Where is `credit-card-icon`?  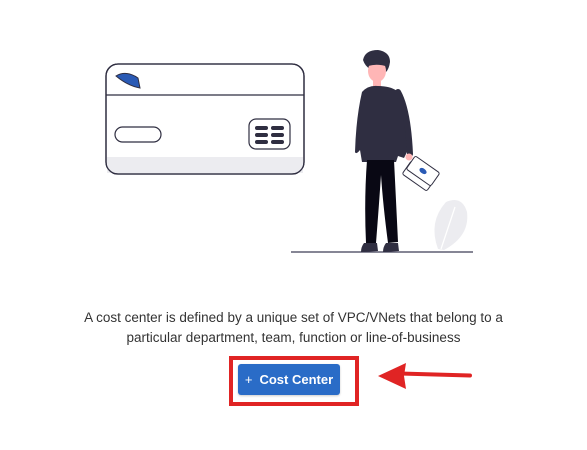 credit-card-icon is located at coordinates (205, 119).